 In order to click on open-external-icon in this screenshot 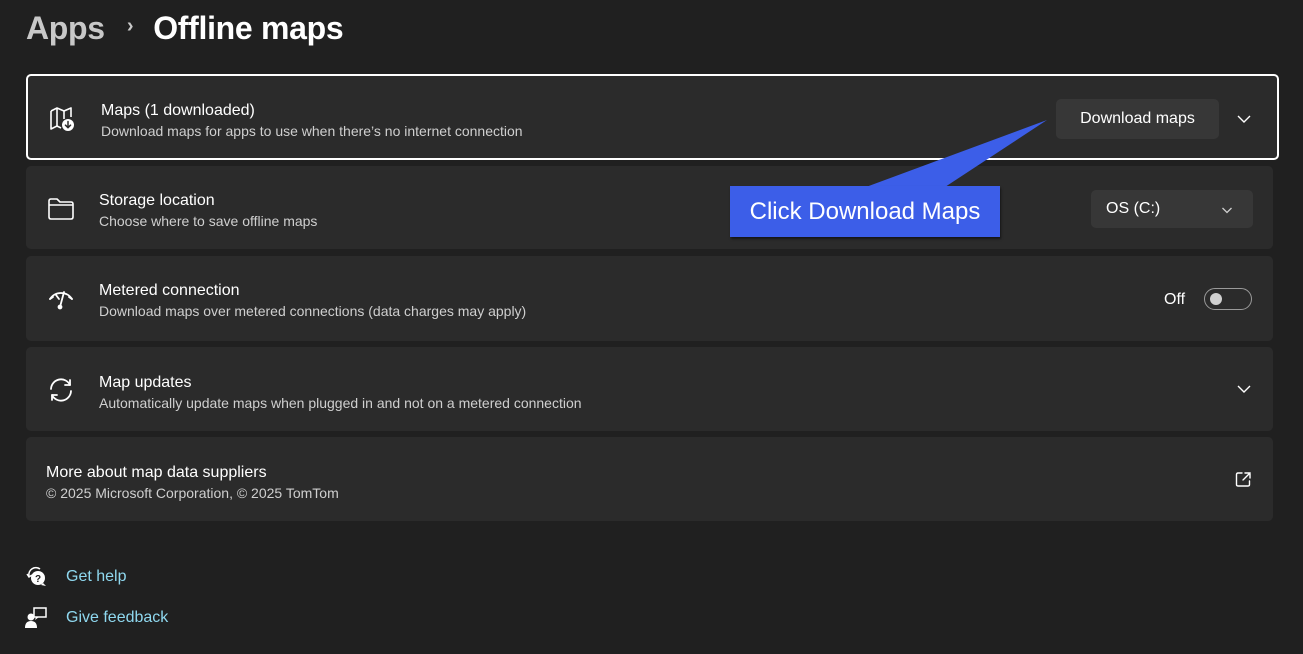, I will do `click(1243, 479)`.